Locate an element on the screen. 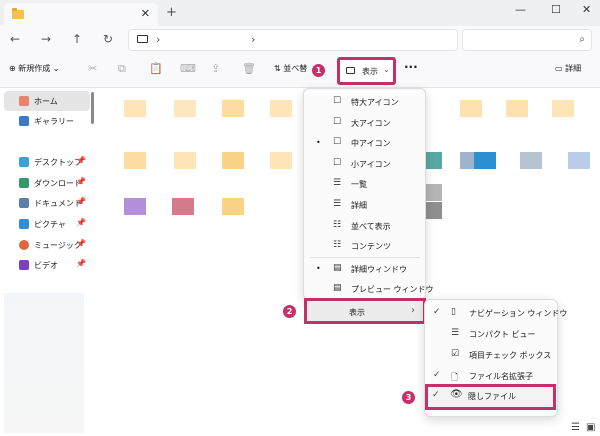  submenu-item-file-extensions: ✓ 🗋 ファイル名拡張子 is located at coordinates (491, 375).